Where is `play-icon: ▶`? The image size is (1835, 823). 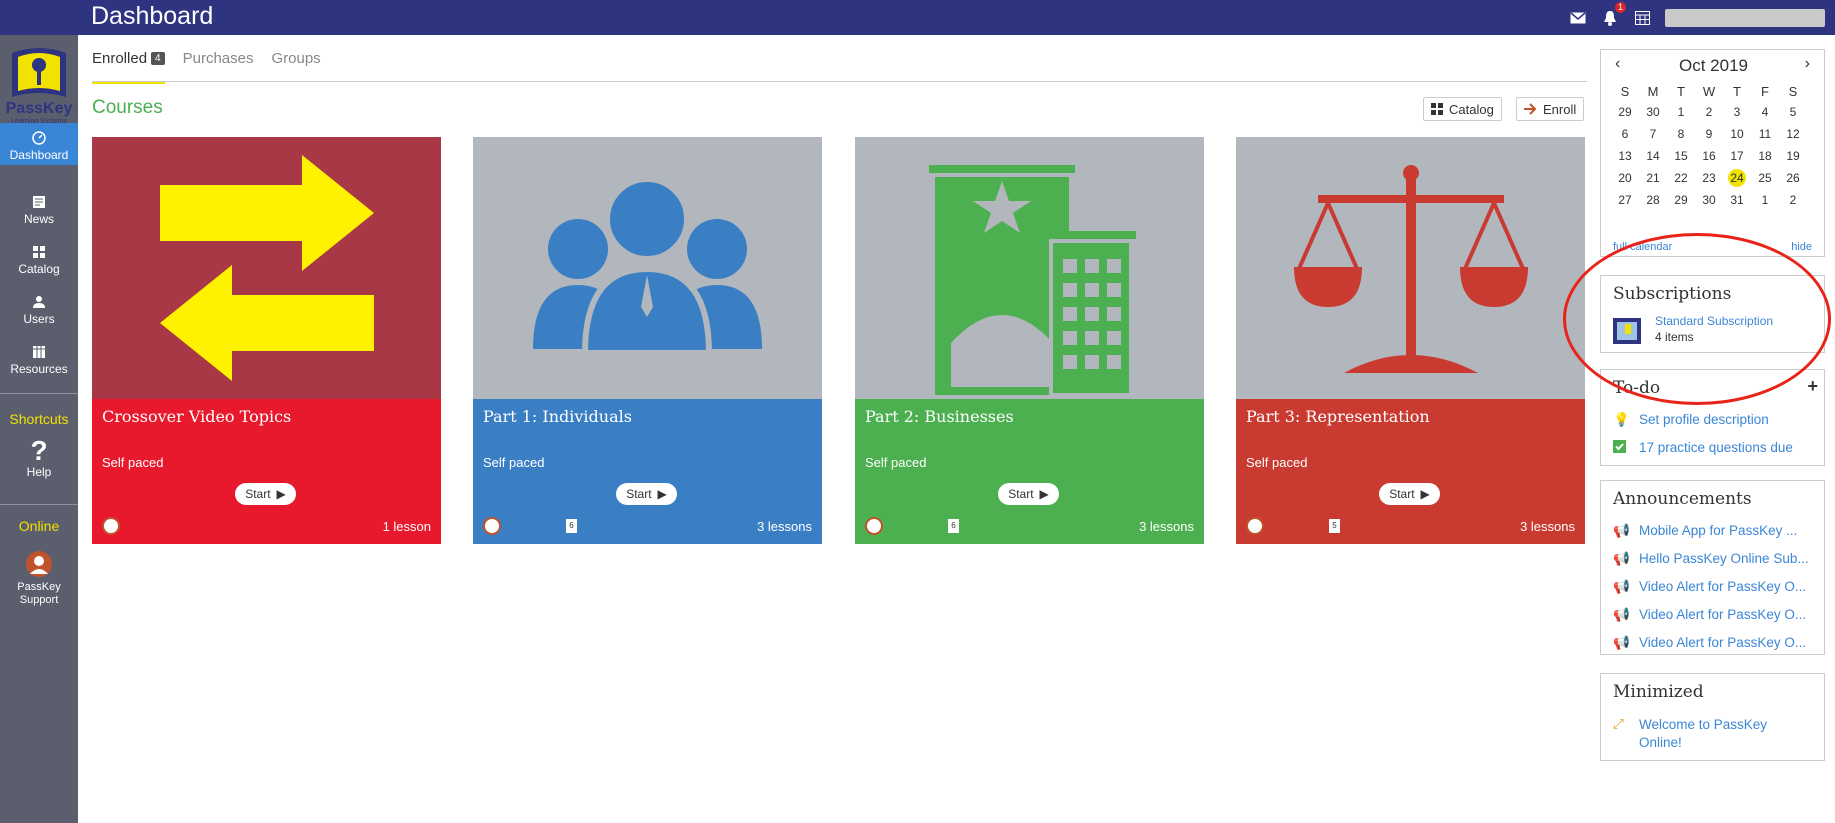 play-icon: ▶ is located at coordinates (281, 494).